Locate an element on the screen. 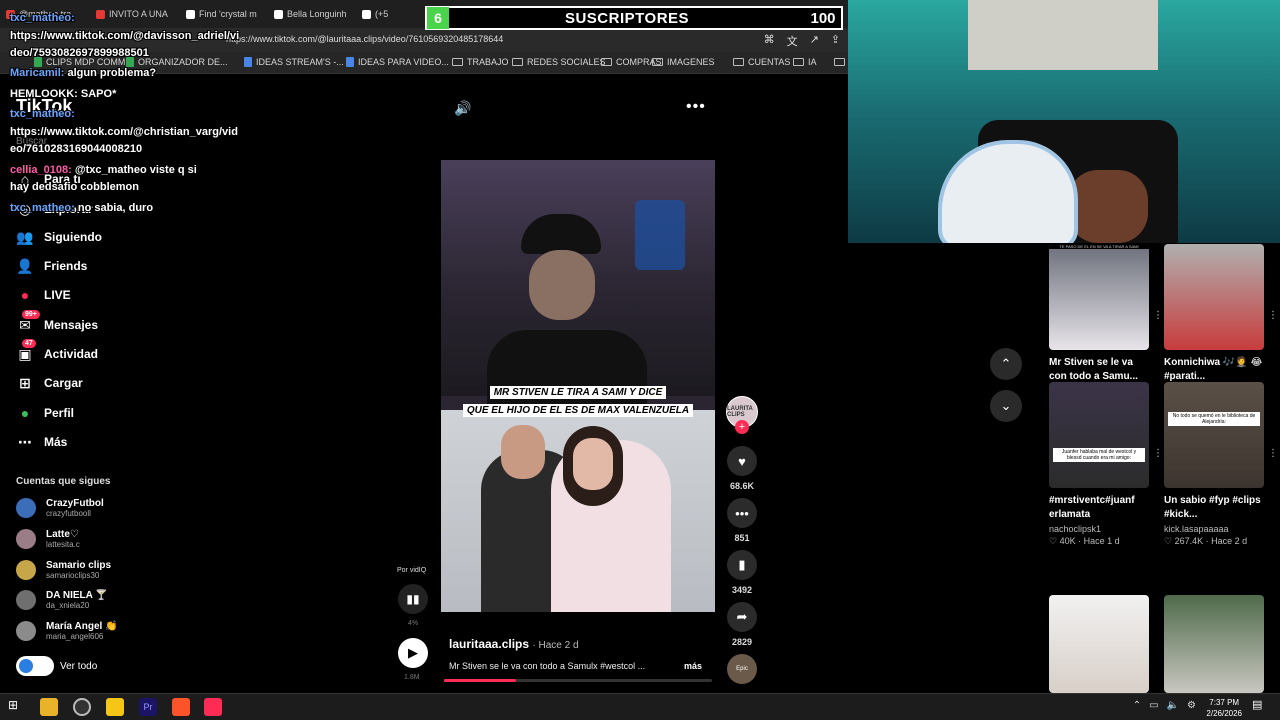 The height and width of the screenshot is (720, 1280). chat-text: algun problema? is located at coordinates (112, 73).